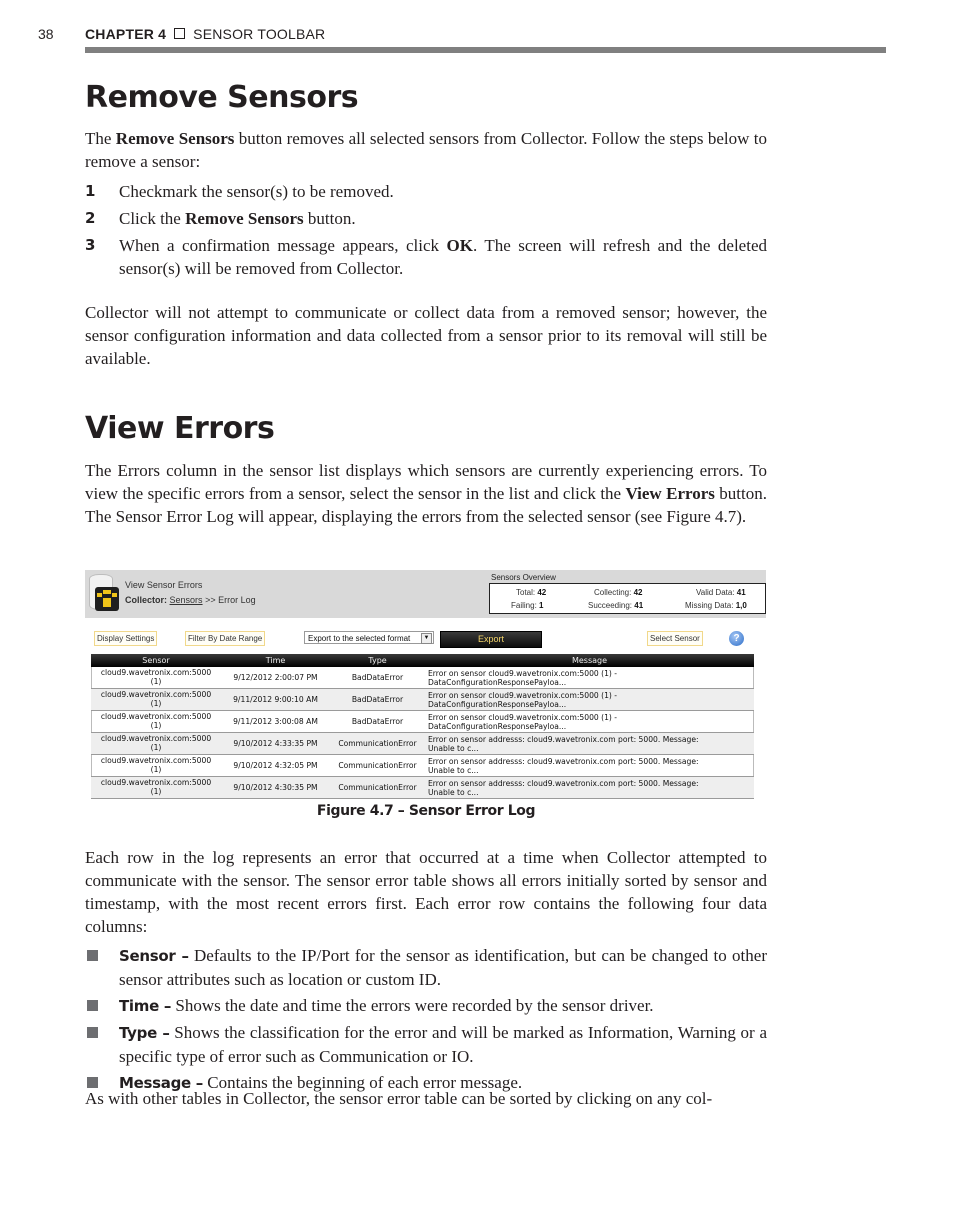 The width and height of the screenshot is (954, 1227). I want to click on step-item: 1 Checkmark the sensor(s) to be removed., so click(426, 191).